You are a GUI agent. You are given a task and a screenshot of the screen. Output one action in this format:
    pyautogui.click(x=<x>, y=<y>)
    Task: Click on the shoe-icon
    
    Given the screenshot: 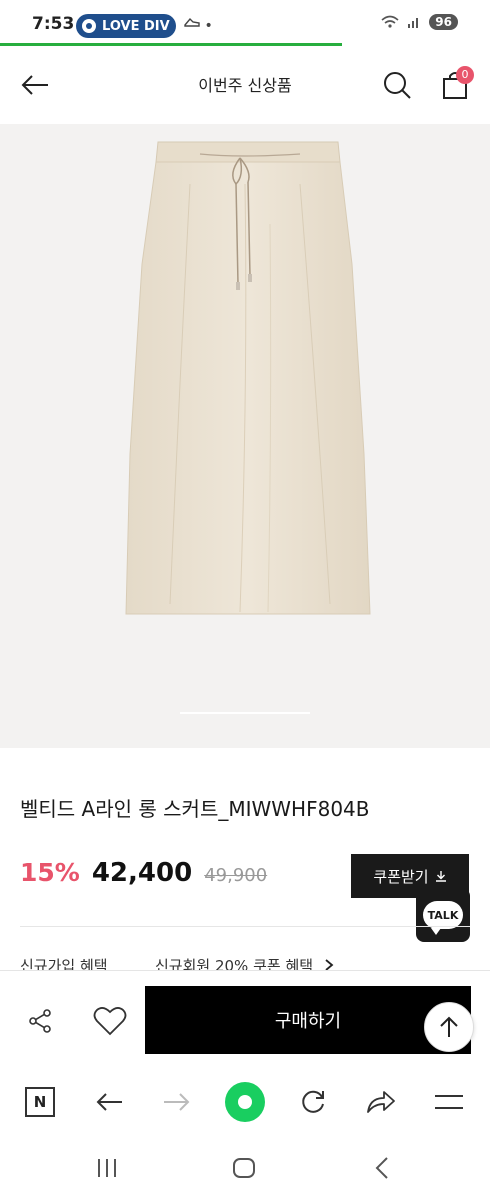 What is the action you would take?
    pyautogui.click(x=192, y=22)
    